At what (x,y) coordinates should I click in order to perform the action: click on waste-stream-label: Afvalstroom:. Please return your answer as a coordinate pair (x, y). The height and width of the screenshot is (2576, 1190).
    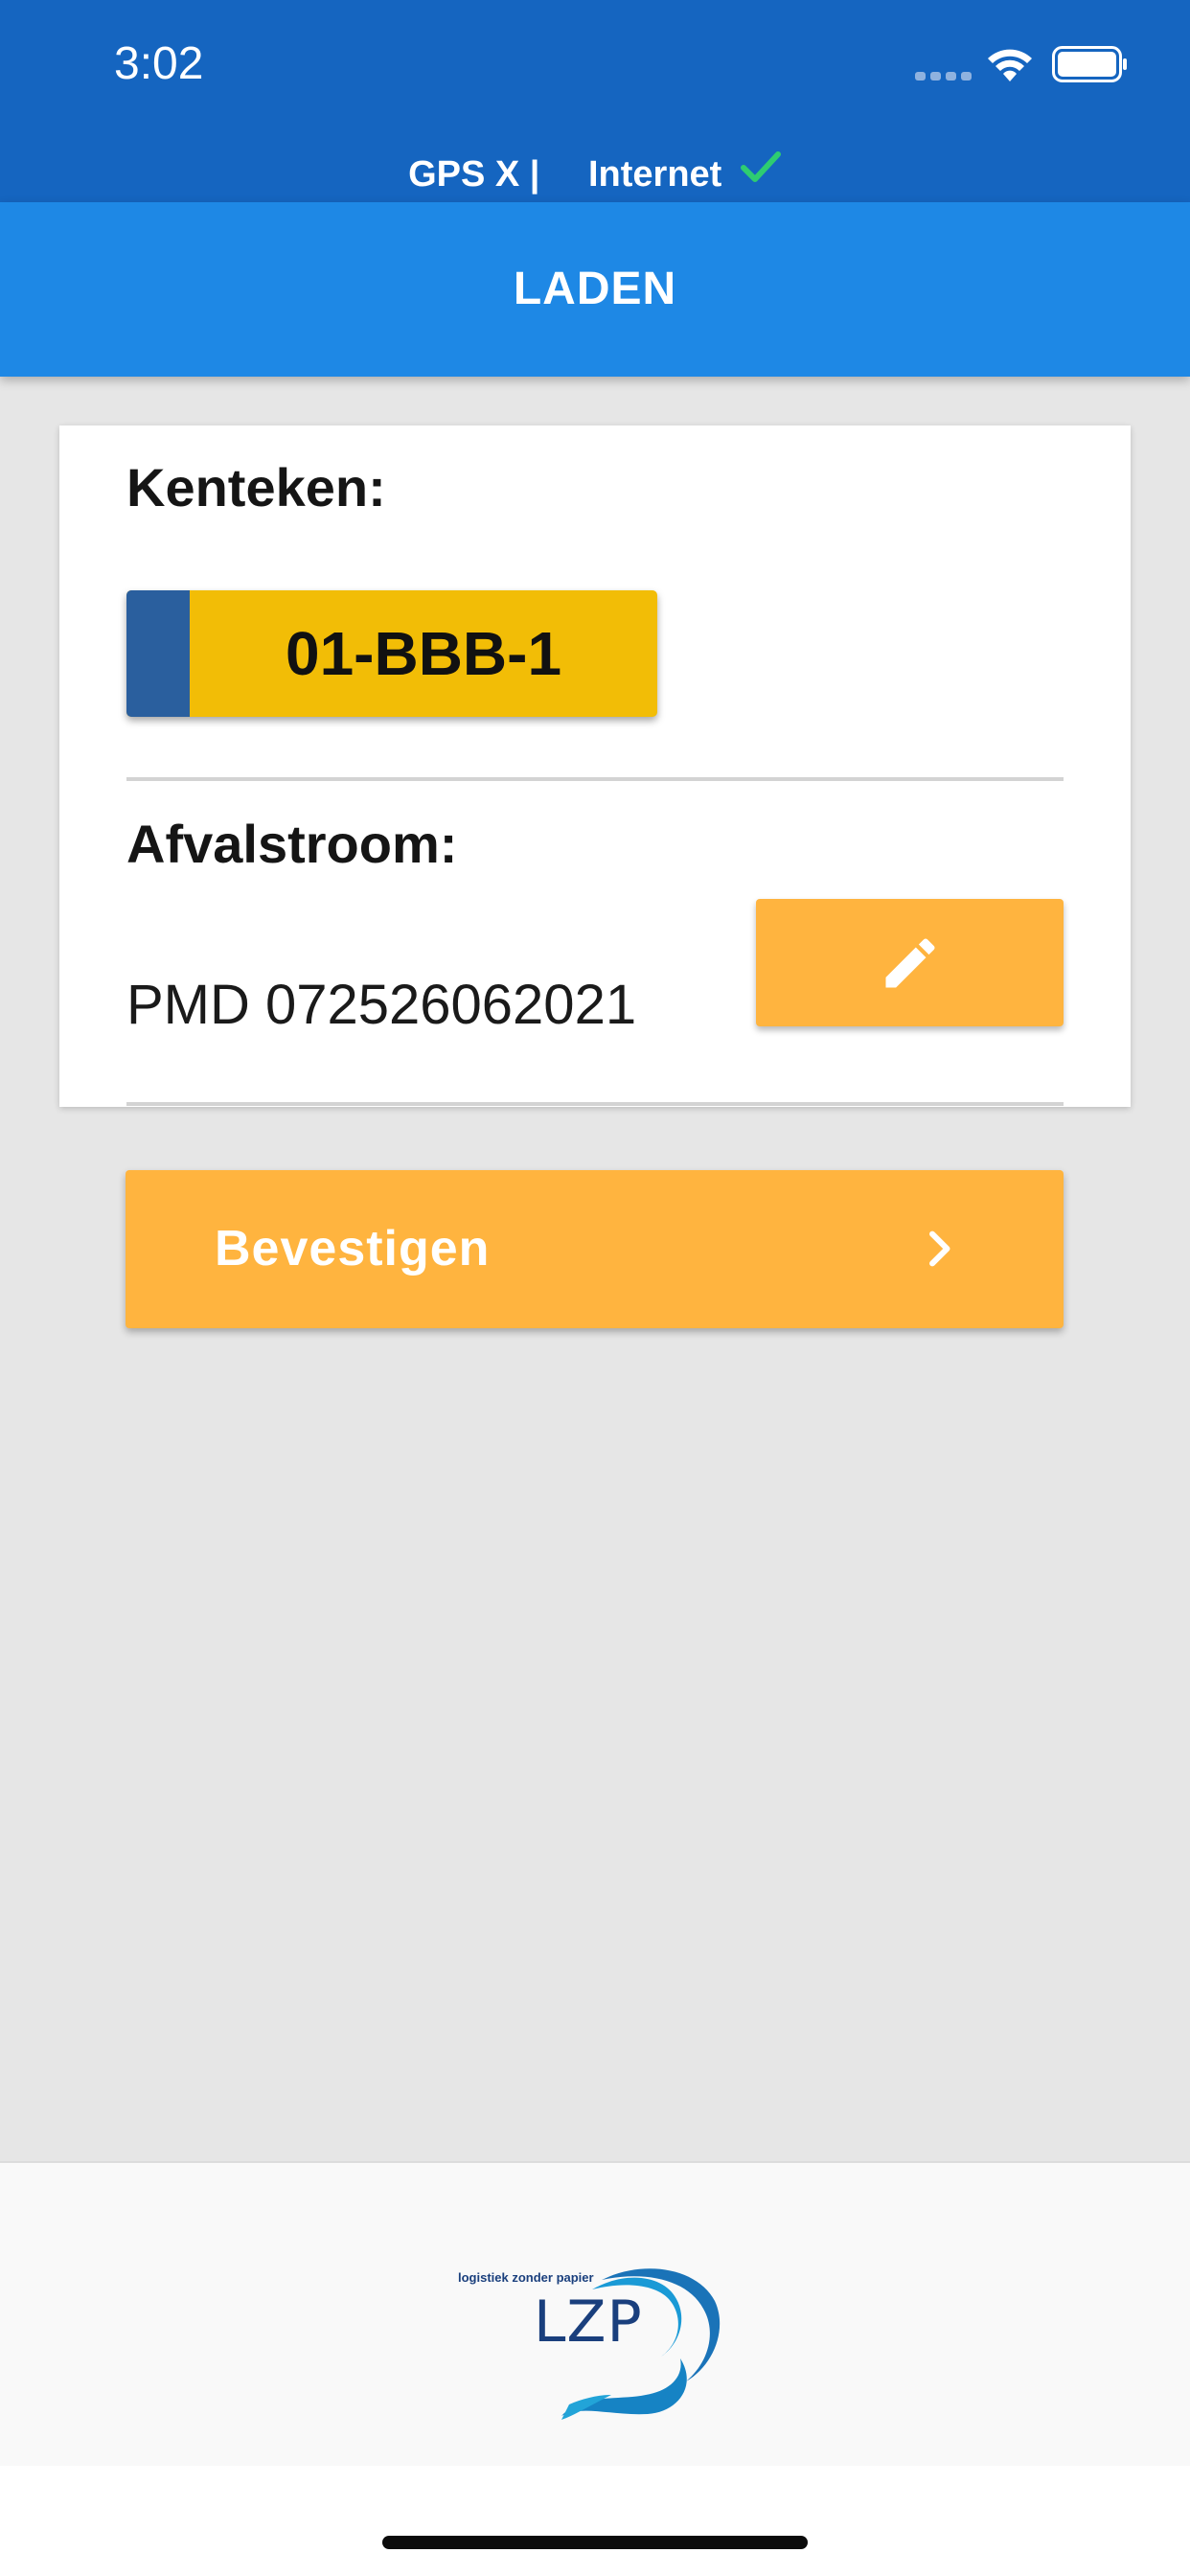
    Looking at the image, I should click on (292, 844).